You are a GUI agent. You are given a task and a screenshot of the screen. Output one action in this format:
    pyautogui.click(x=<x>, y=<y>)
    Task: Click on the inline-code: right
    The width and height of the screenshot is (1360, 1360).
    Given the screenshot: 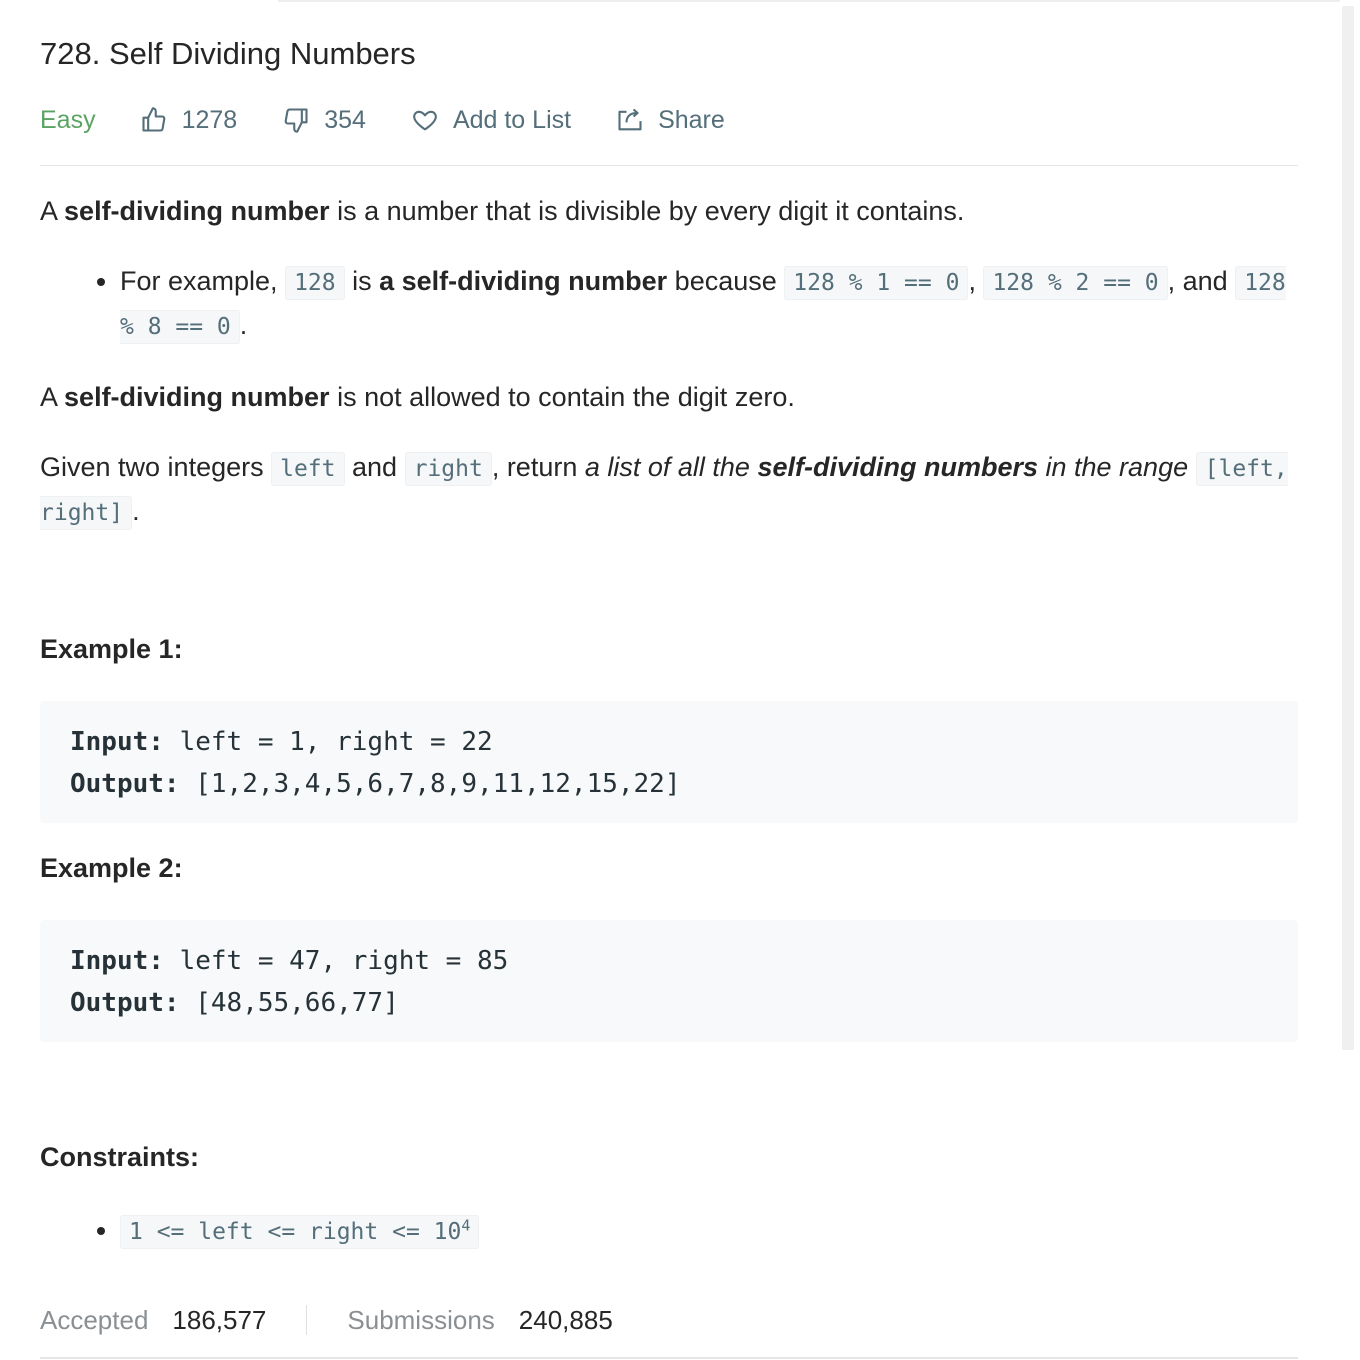 What is the action you would take?
    pyautogui.click(x=448, y=469)
    